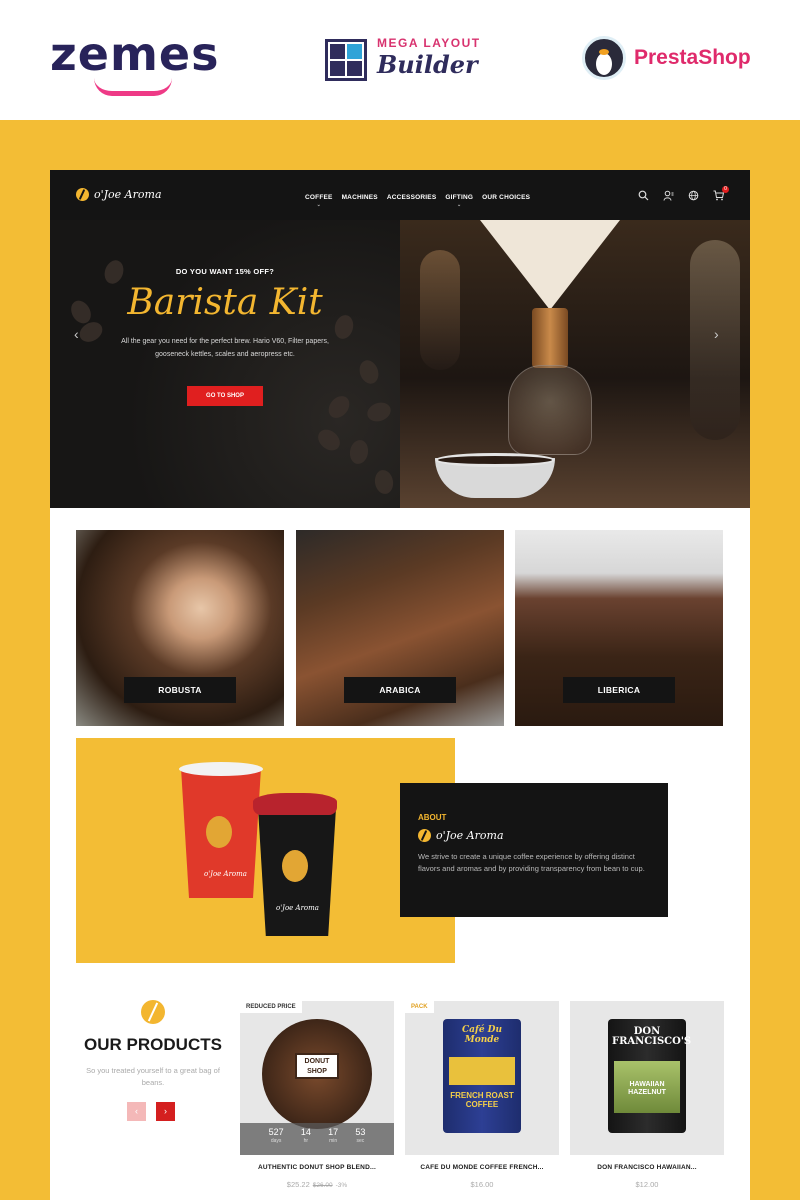 This screenshot has width=800, height=1200. What do you see at coordinates (419, 1007) in the screenshot?
I see `pack-badge: PACK` at bounding box center [419, 1007].